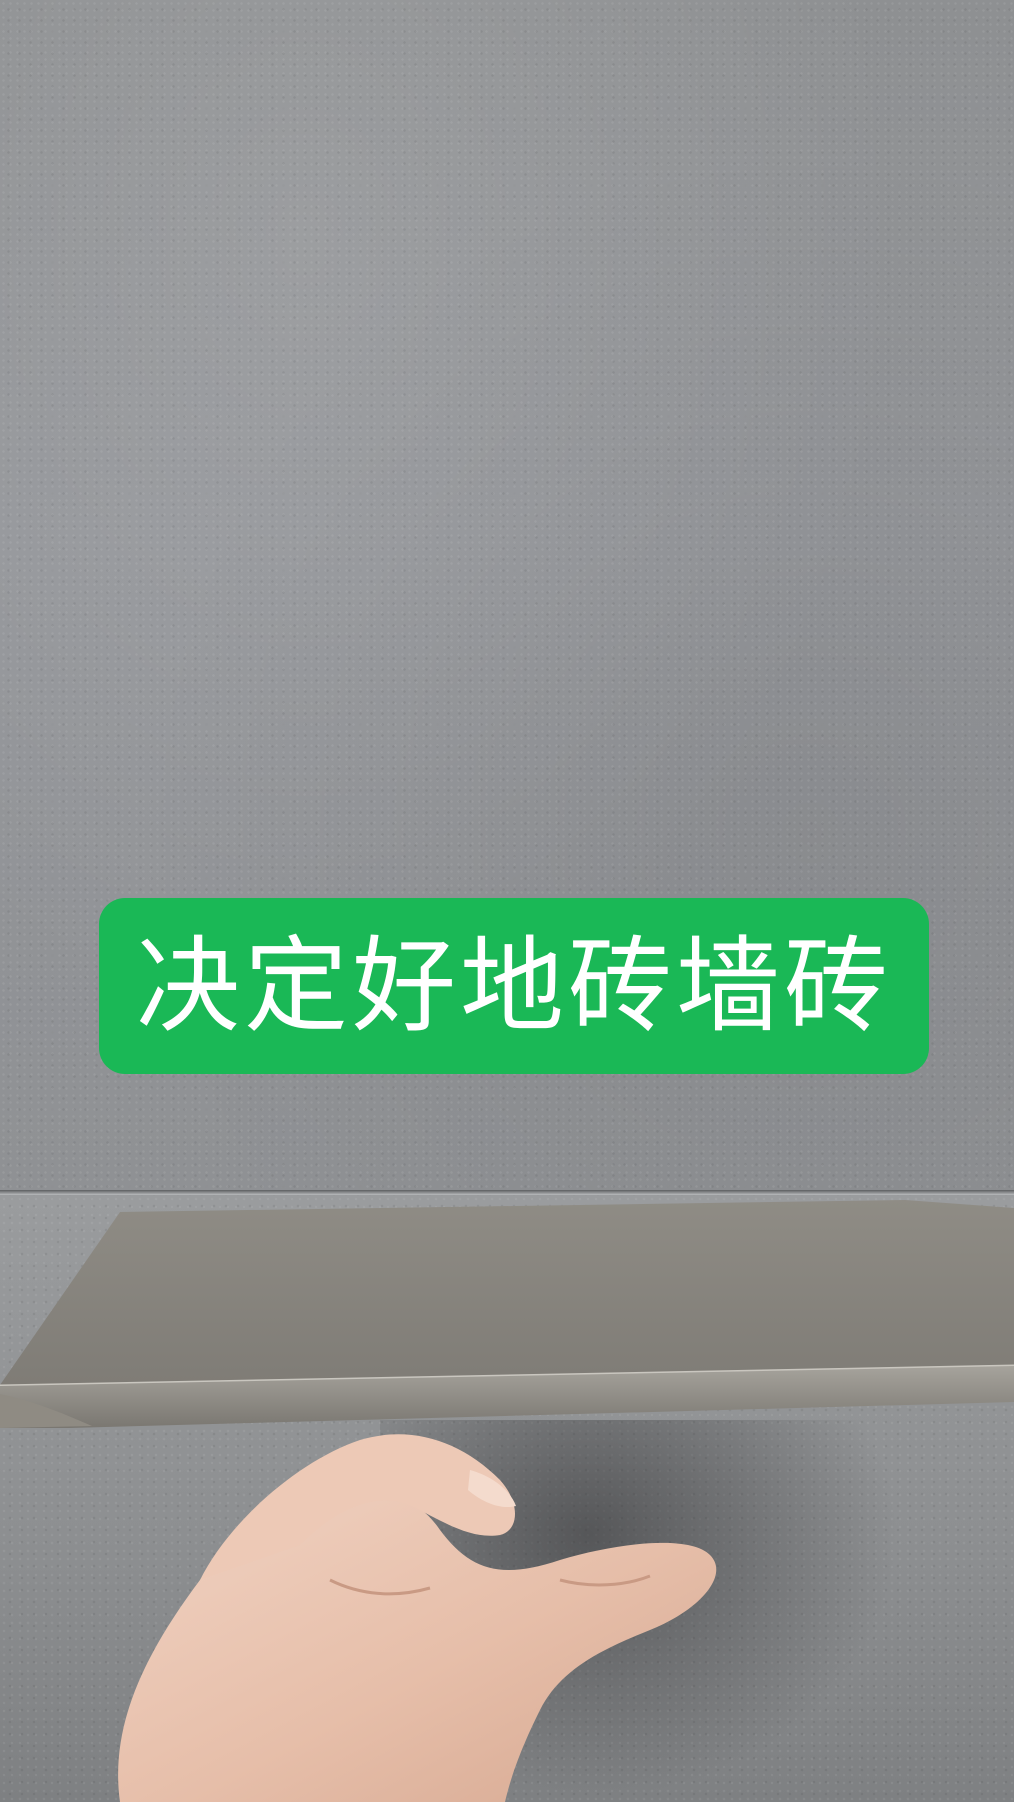  I want to click on hand, so click(417, 1618).